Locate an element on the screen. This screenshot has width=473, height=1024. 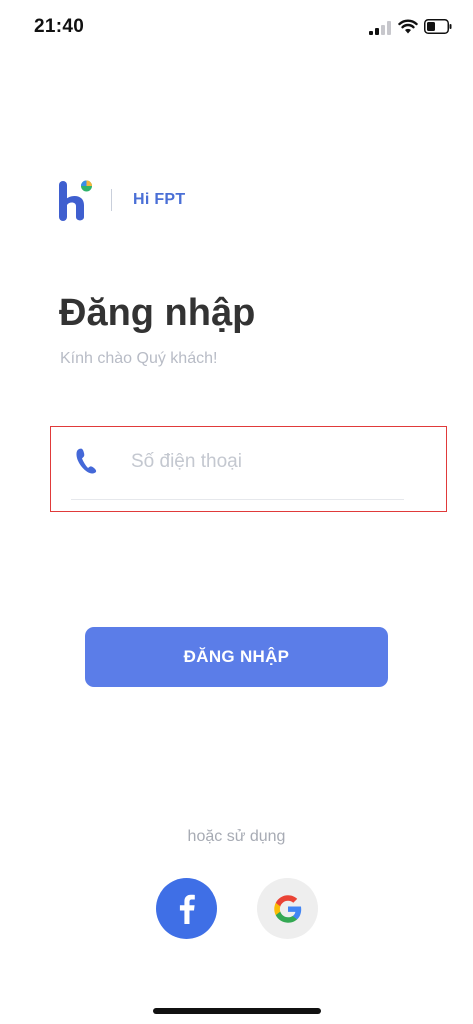
status-bar: 21:40 is located at coordinates (236, 30).